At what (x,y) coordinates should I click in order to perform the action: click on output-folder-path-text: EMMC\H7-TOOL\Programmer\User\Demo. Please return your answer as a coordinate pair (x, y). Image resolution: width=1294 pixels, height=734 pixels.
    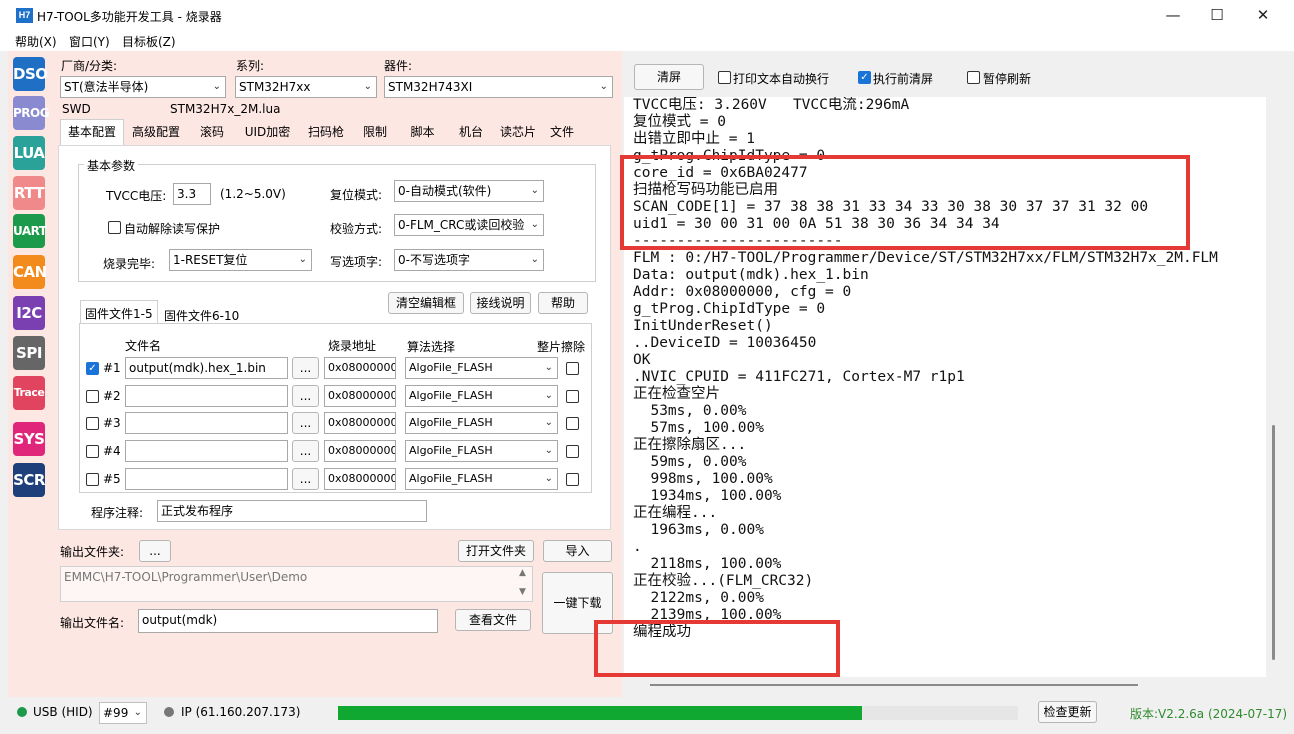
    Looking at the image, I should click on (186, 577).